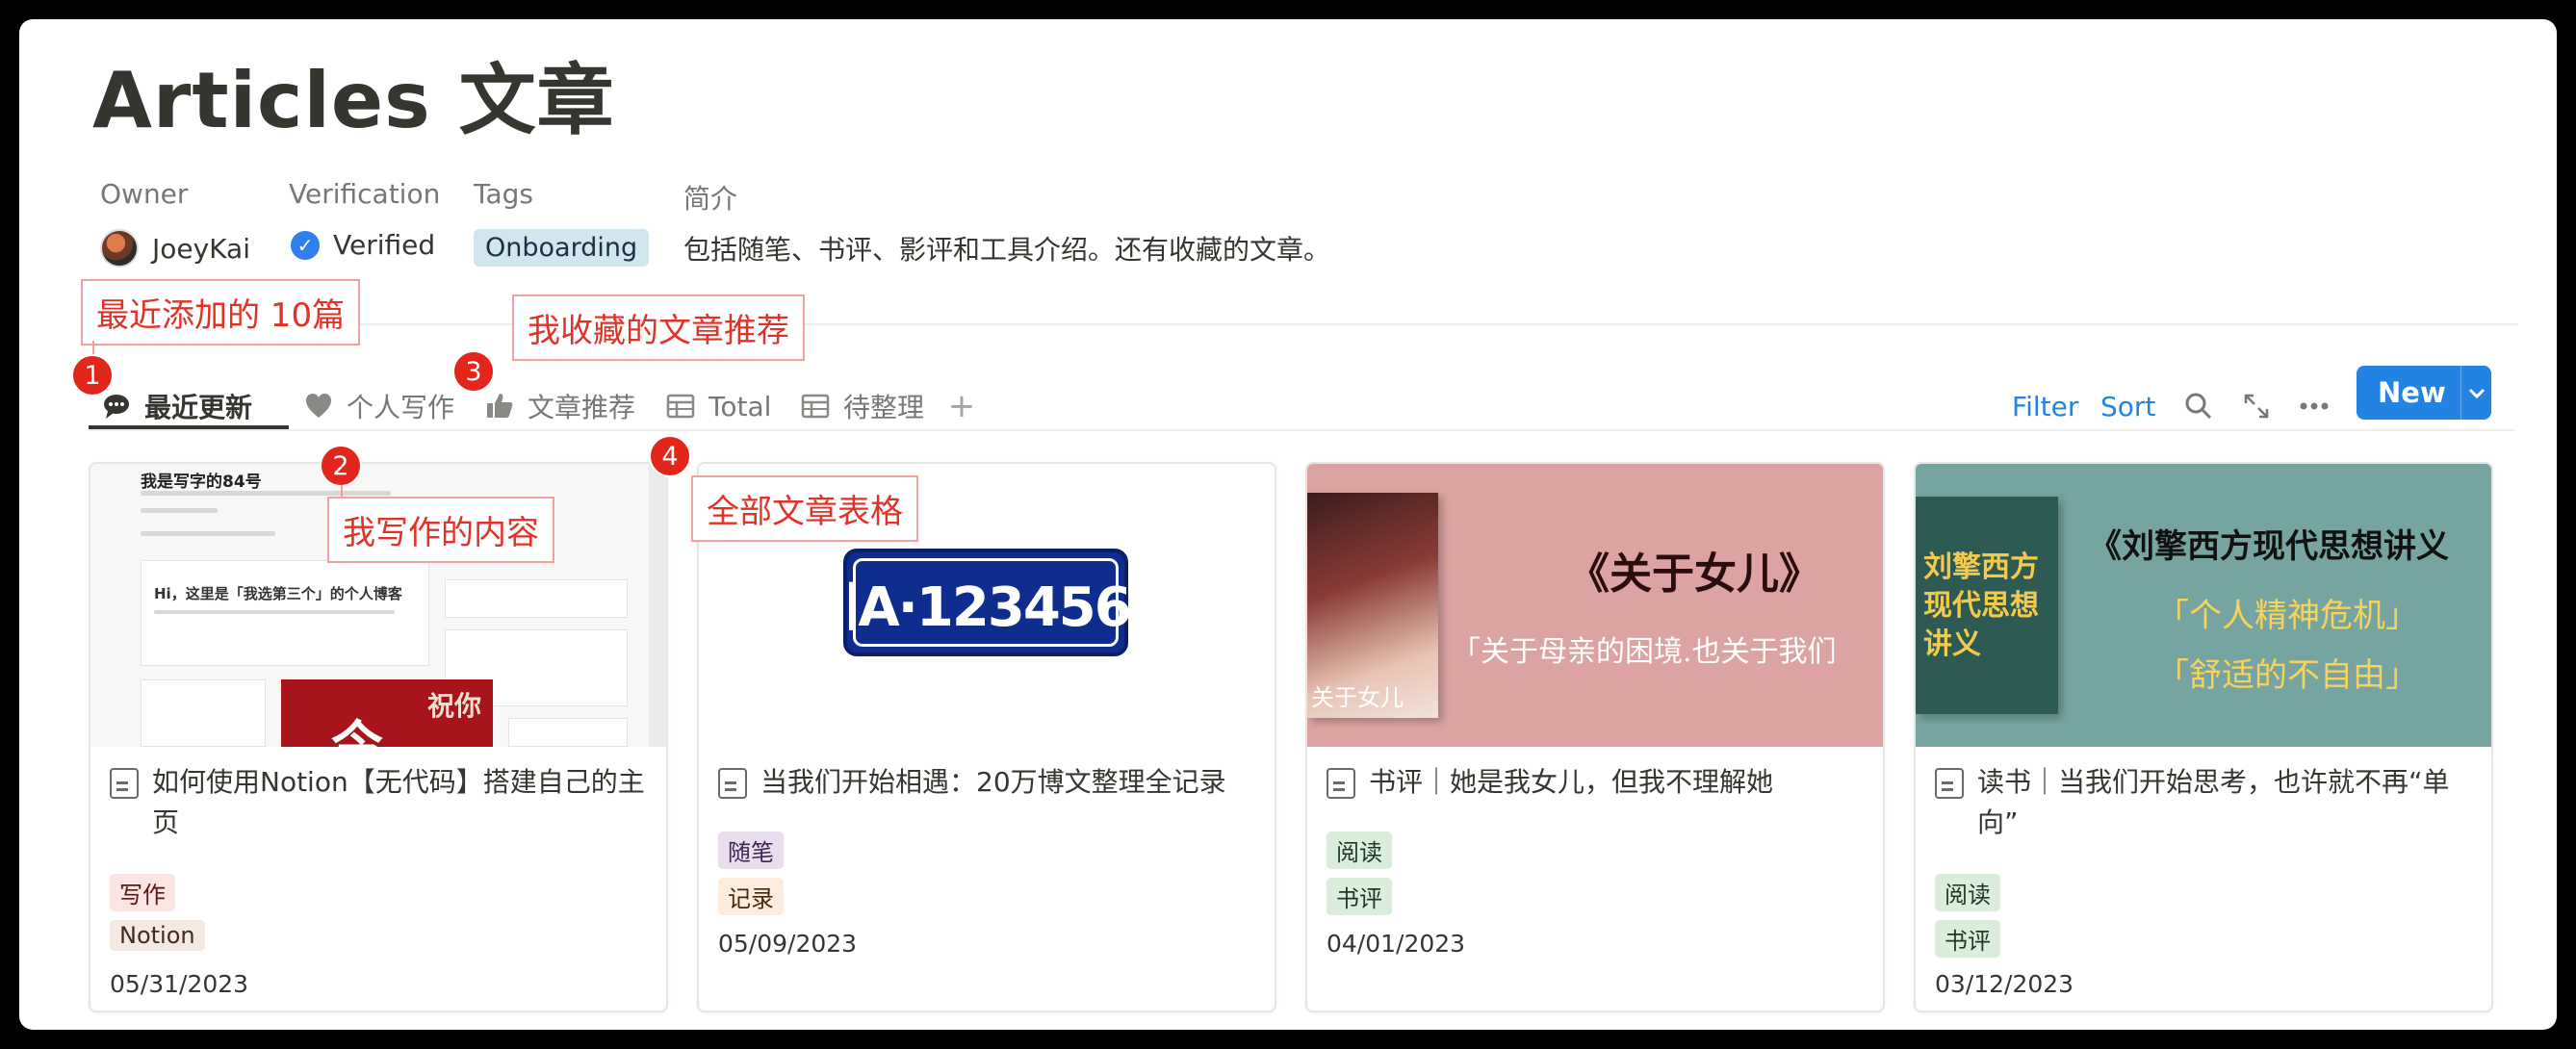 The image size is (2576, 1049). I want to click on tag-notion: Notion, so click(158, 935).